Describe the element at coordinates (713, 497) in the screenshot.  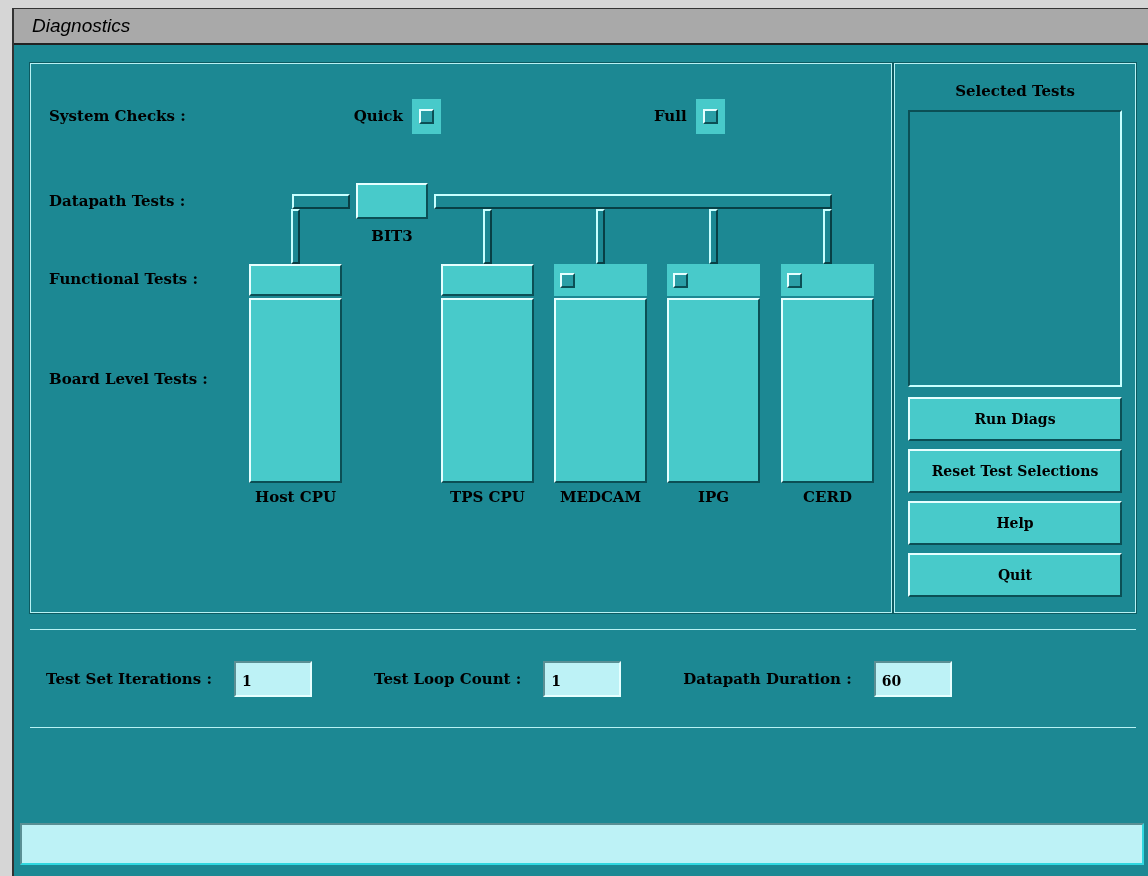
I see `board-label: IPG` at that location.